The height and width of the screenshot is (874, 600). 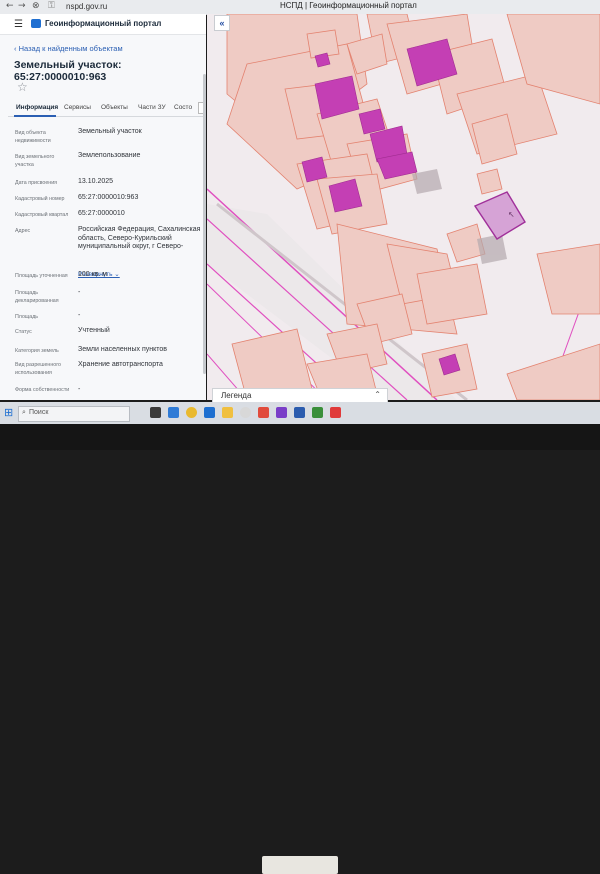 What do you see at coordinates (42, 215) in the screenshot?
I see `field-label: Кадастровый квартал` at bounding box center [42, 215].